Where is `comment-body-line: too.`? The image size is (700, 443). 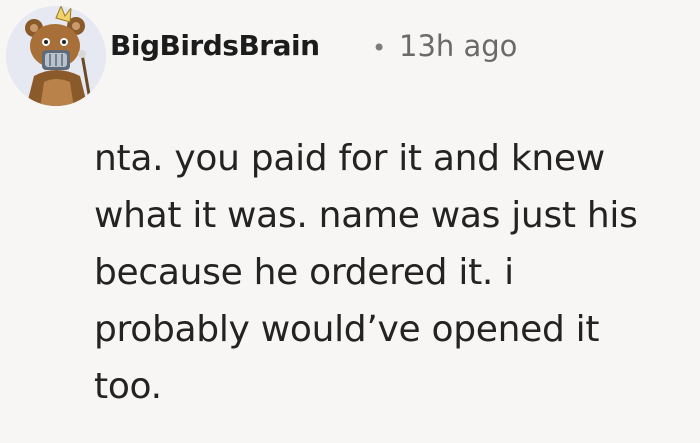
comment-body-line: too. is located at coordinates (128, 386).